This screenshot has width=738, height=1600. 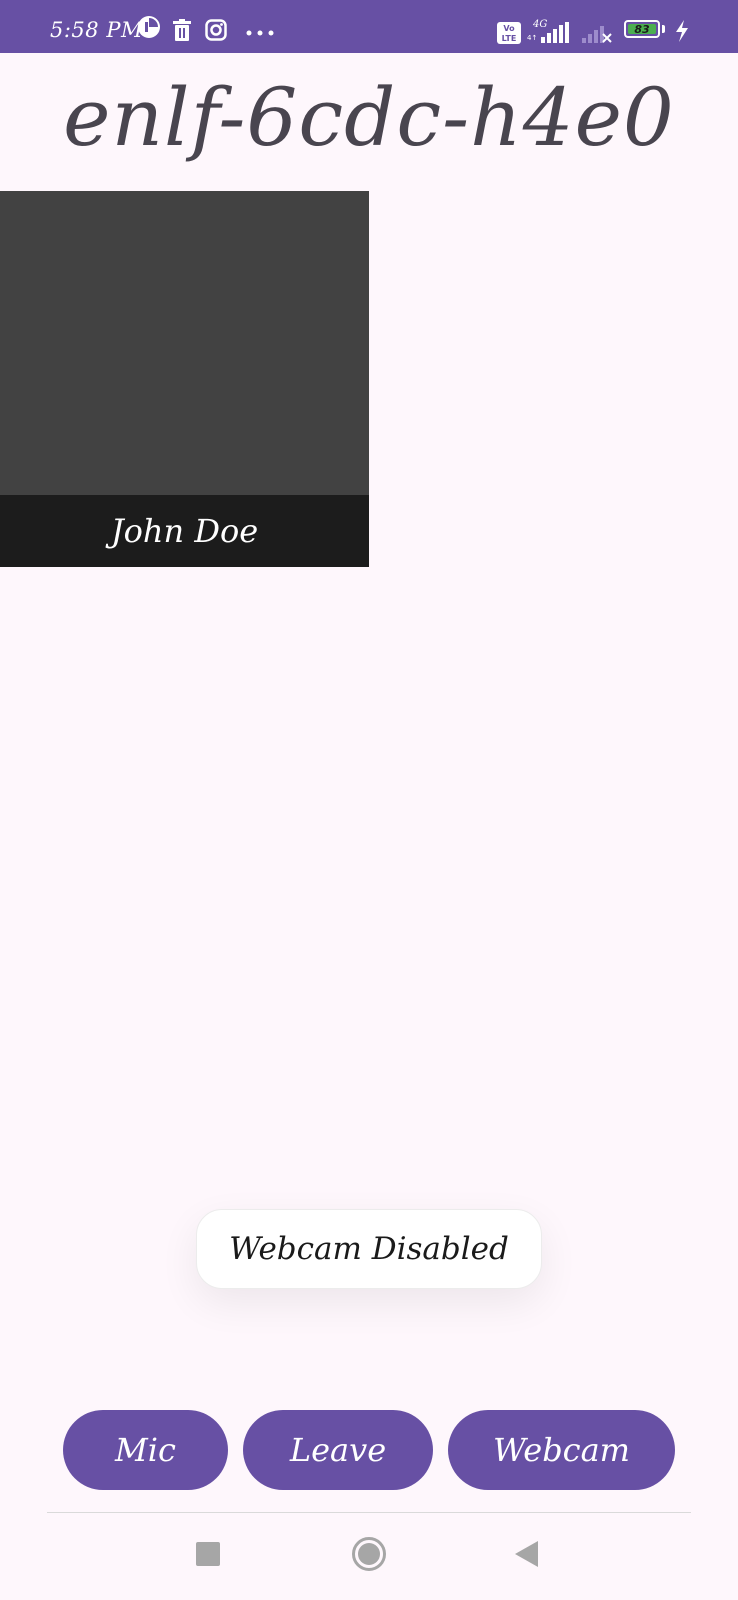 I want to click on participant-name-bar: John Doe, so click(x=184, y=531).